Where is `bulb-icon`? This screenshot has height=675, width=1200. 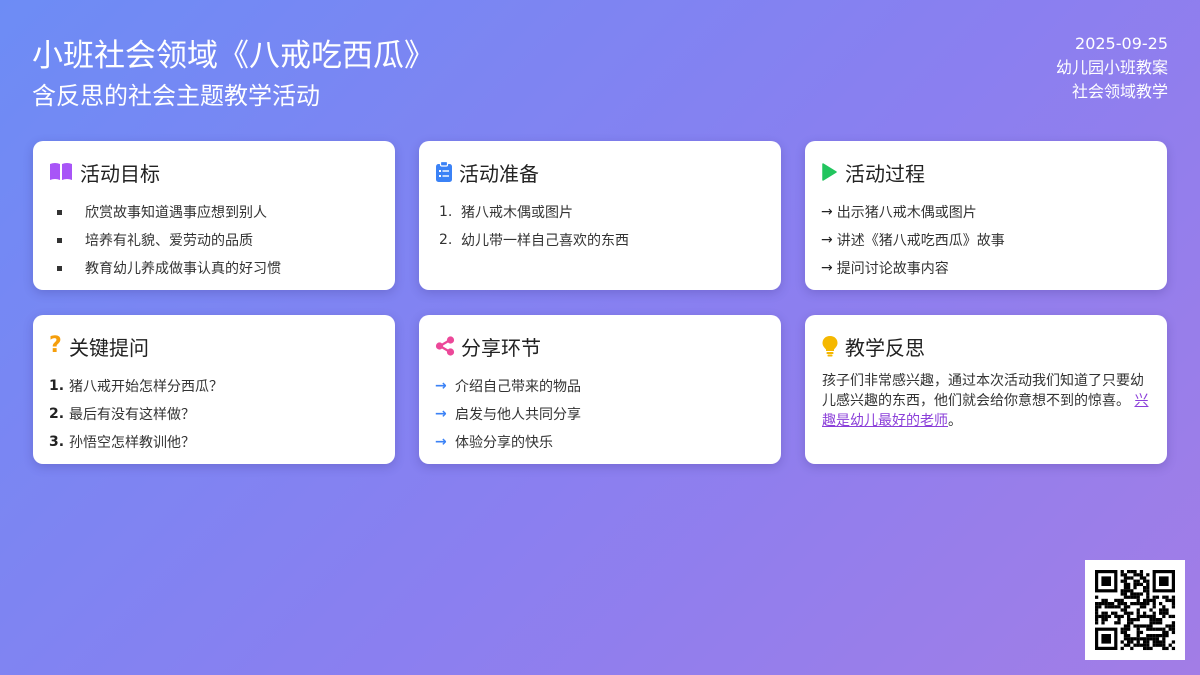
bulb-icon is located at coordinates (834, 346).